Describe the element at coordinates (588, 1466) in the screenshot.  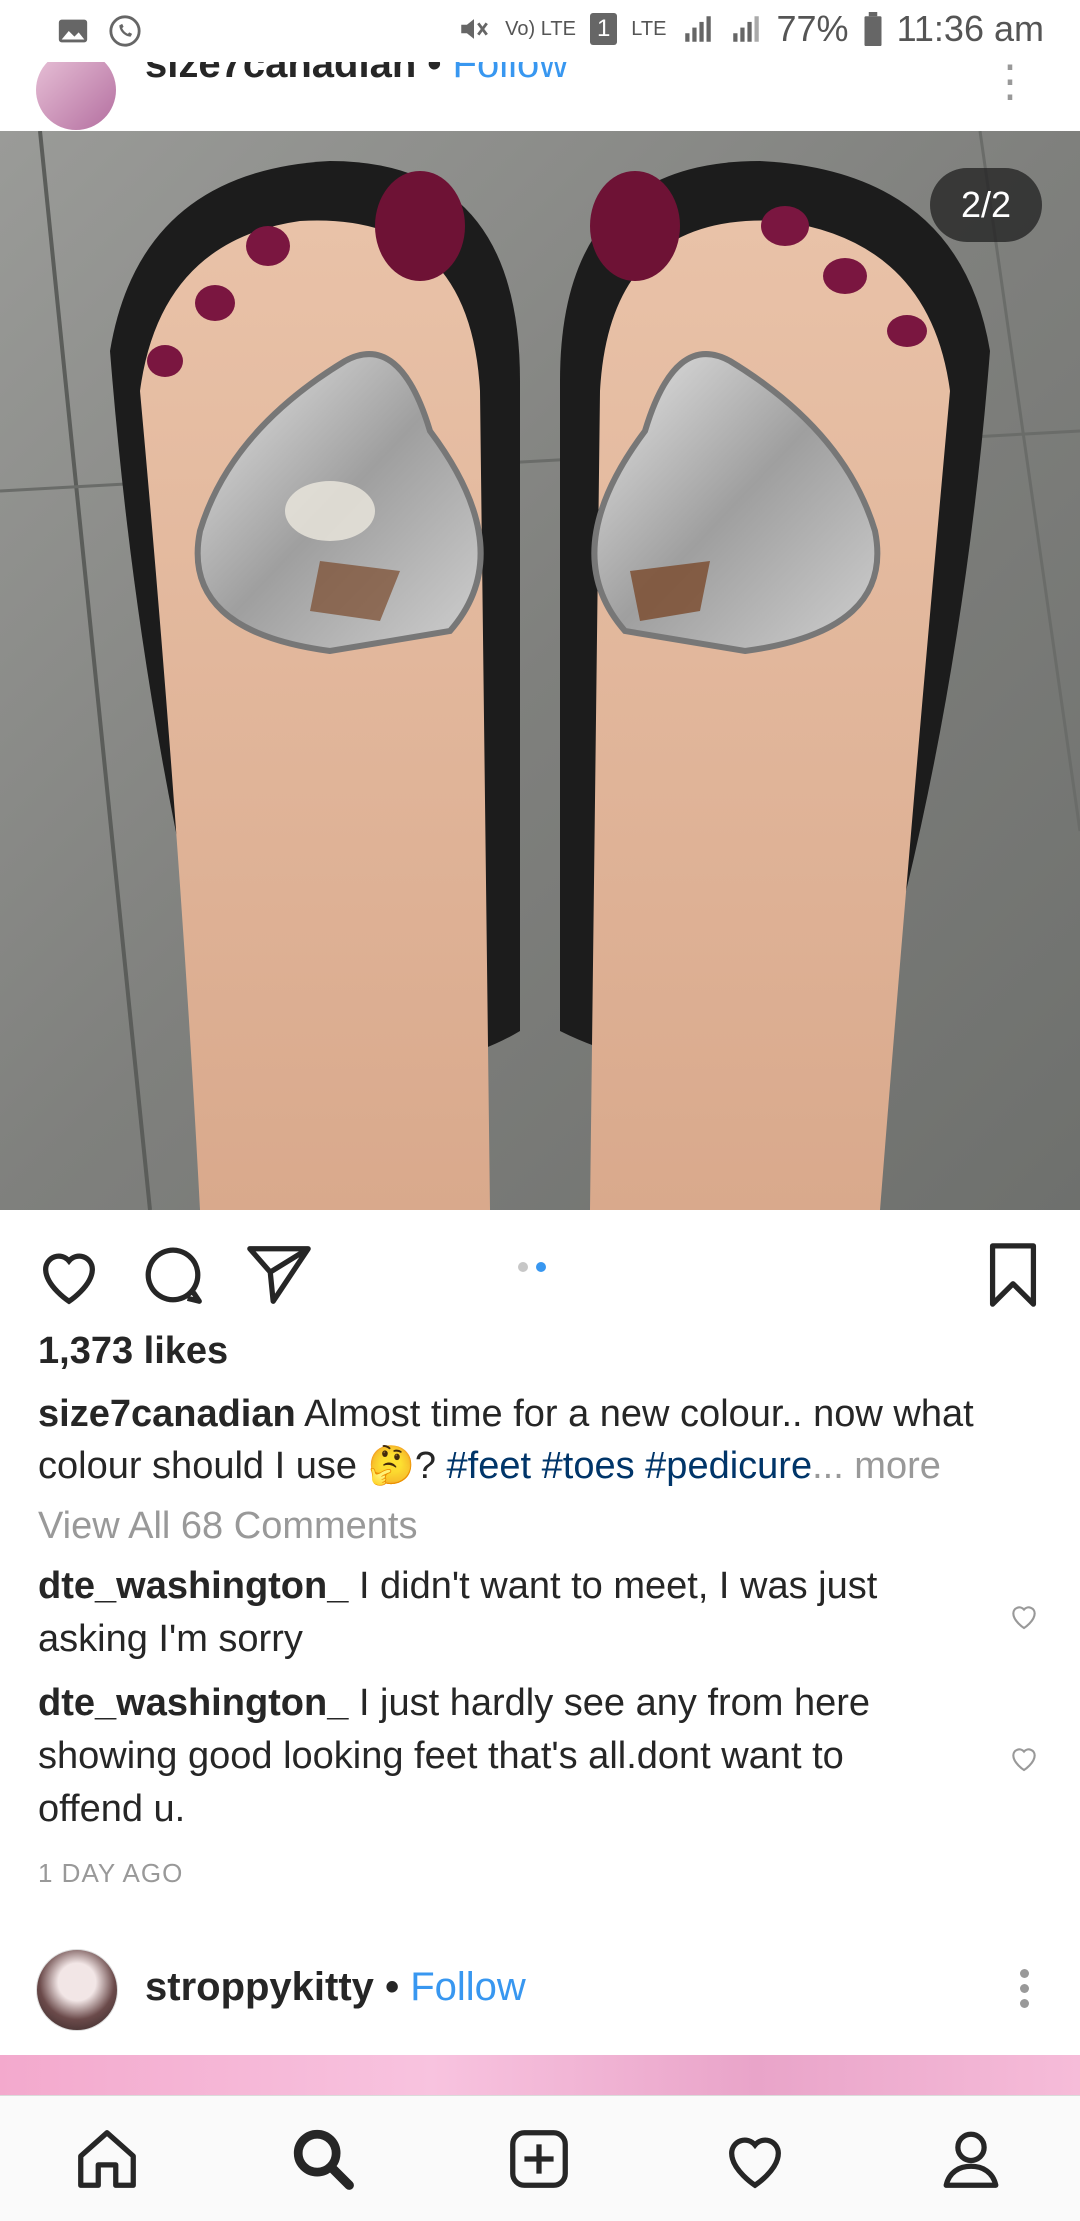
I see `hashtag-toes: #toes` at that location.